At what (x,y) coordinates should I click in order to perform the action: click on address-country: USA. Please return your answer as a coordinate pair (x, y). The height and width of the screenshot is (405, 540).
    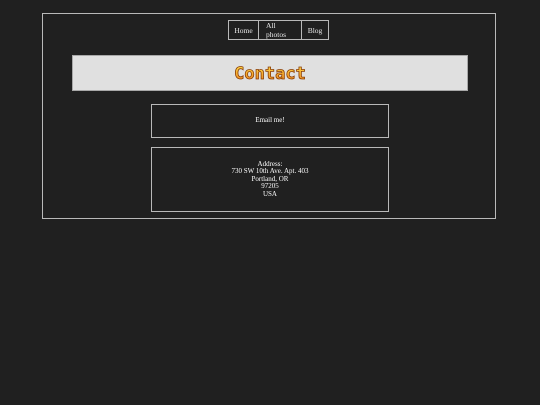
    Looking at the image, I should click on (269, 193).